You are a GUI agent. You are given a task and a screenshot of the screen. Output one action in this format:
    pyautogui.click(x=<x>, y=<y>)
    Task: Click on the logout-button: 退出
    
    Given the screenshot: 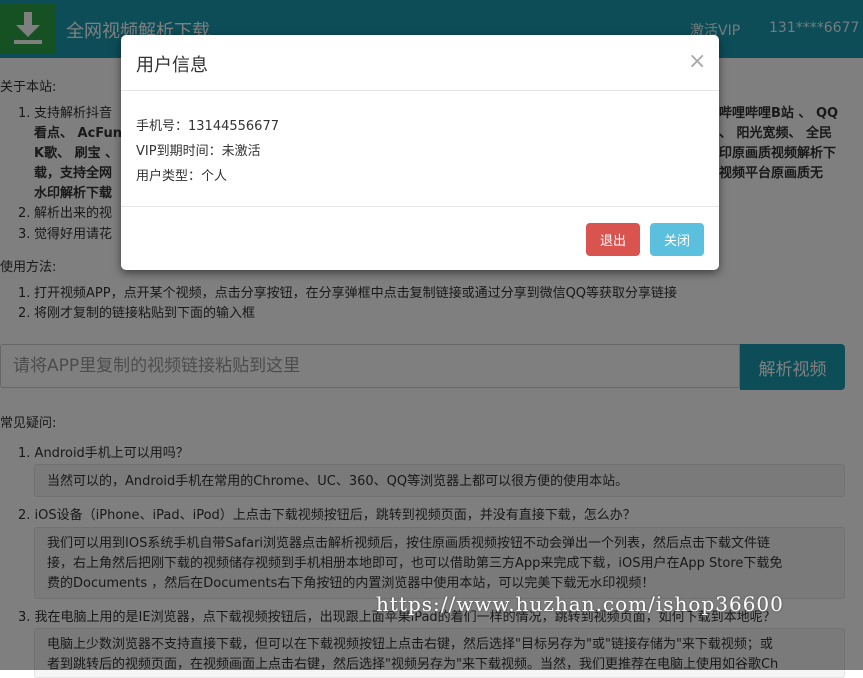 What is the action you would take?
    pyautogui.click(x=613, y=239)
    